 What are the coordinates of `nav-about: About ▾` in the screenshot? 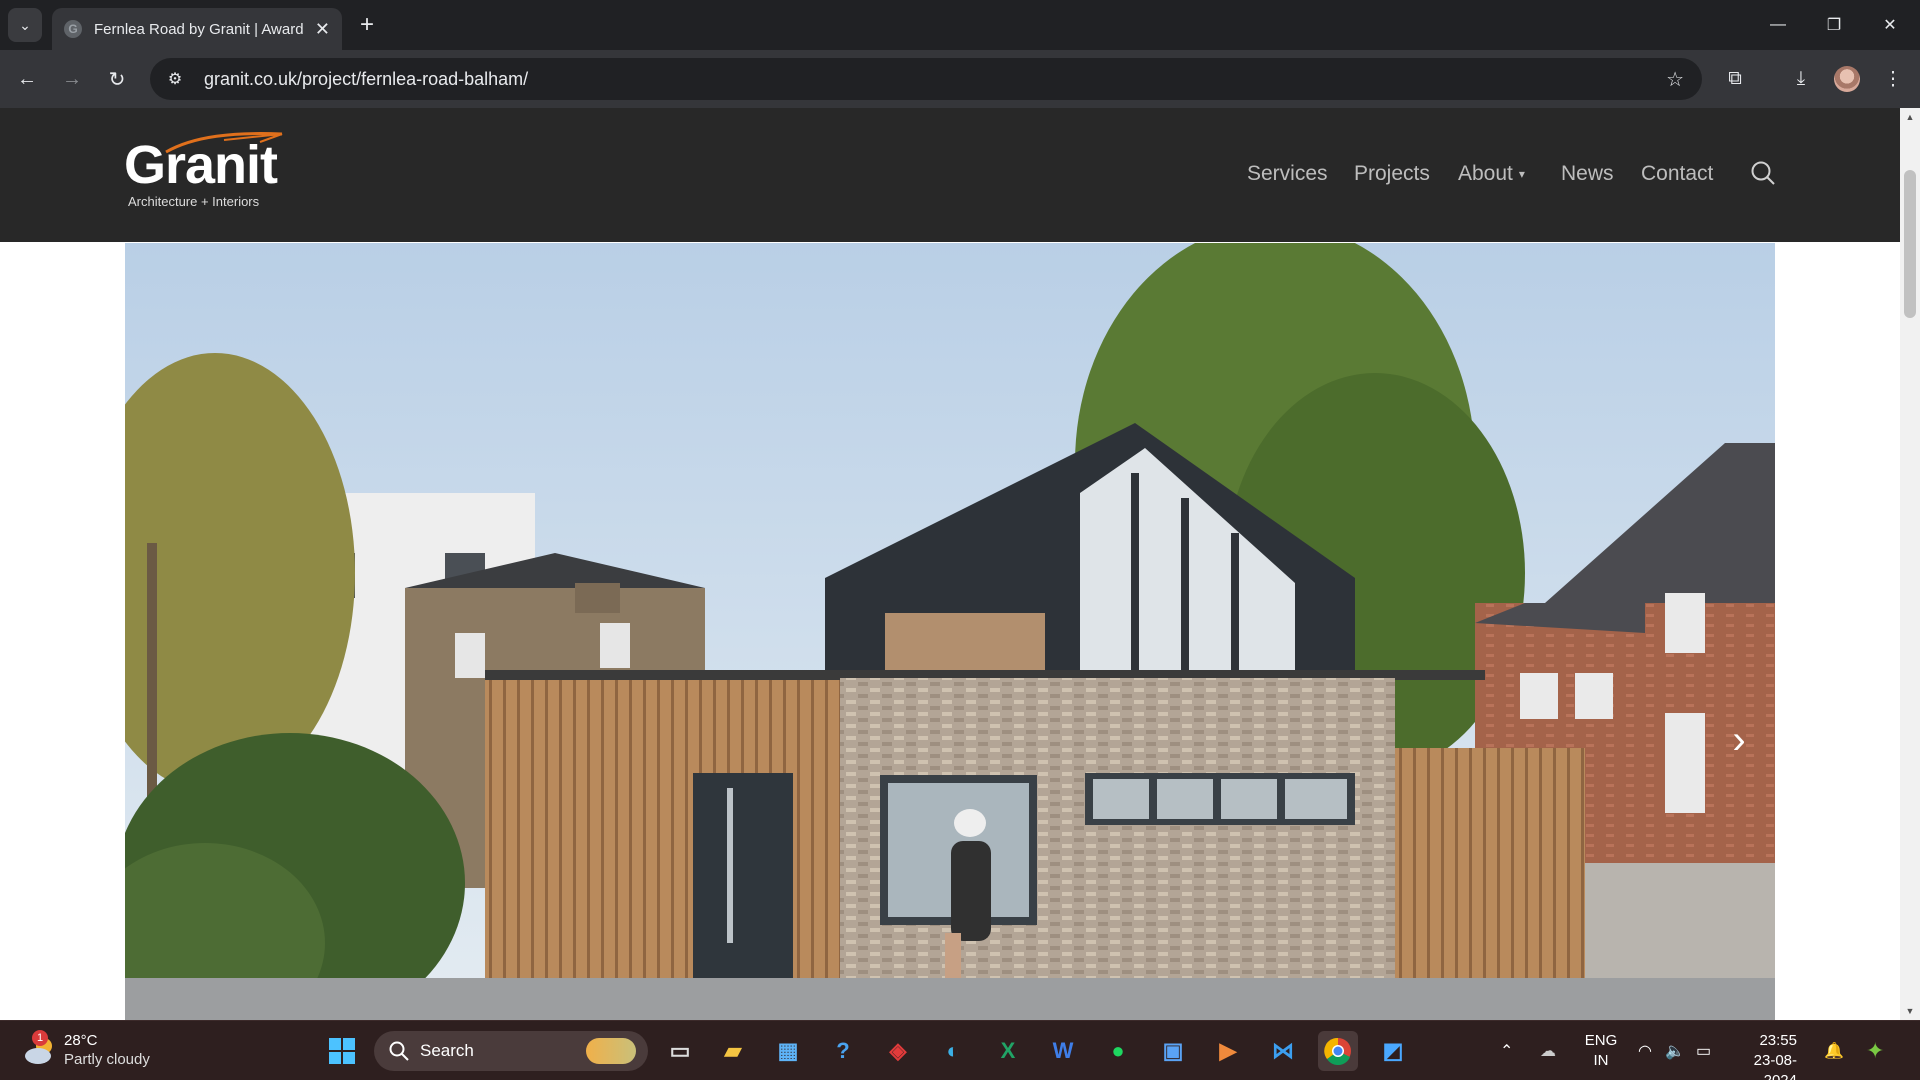 It's located at (1491, 174).